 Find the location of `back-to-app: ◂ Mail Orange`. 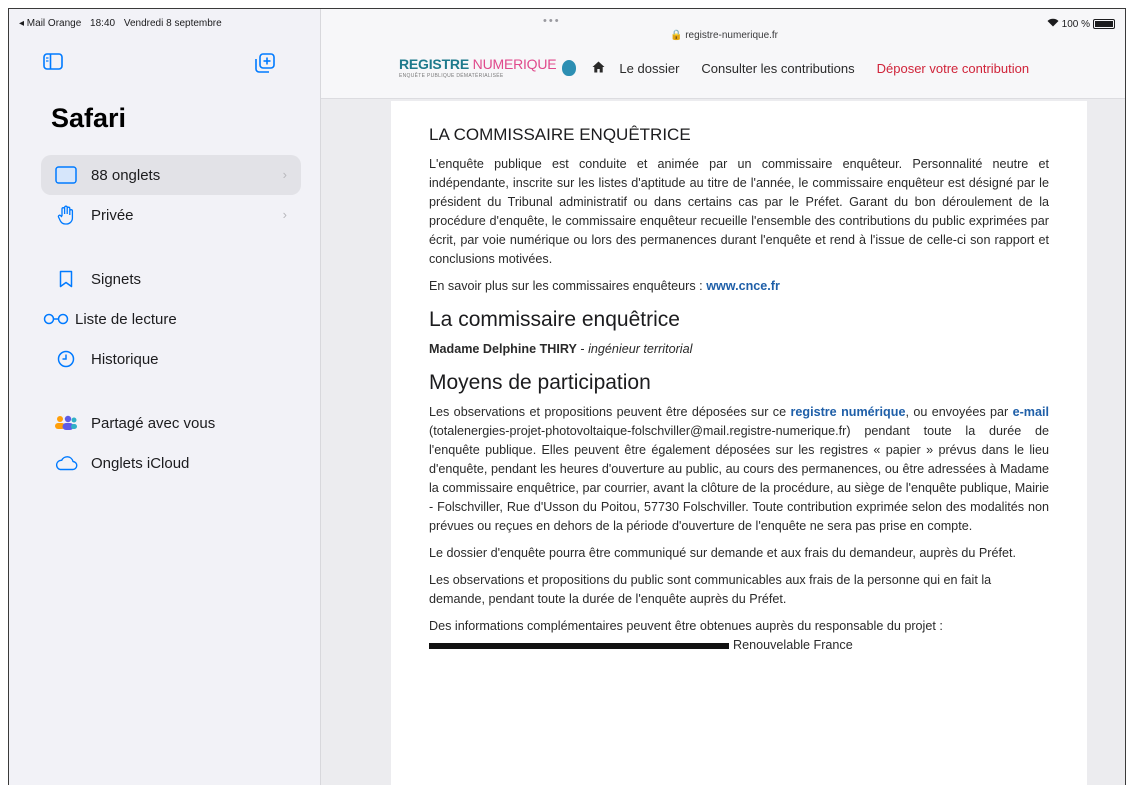

back-to-app: ◂ Mail Orange is located at coordinates (50, 23).